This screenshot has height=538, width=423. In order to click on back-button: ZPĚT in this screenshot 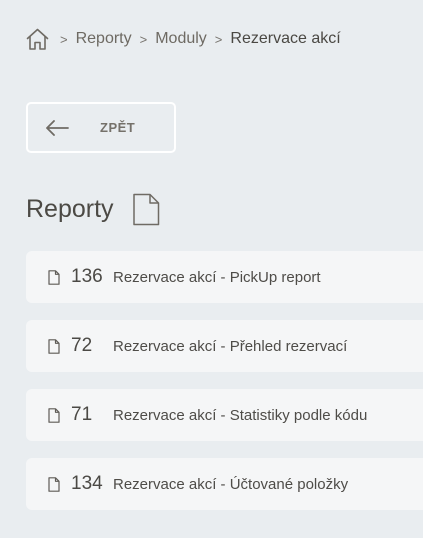, I will do `click(101, 127)`.